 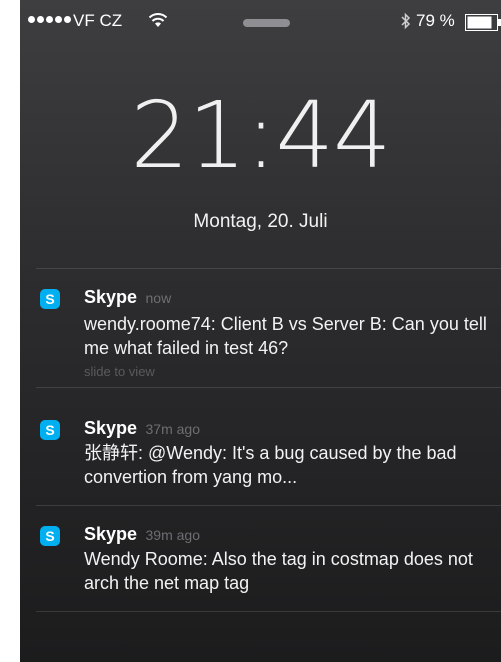 I want to click on status-bar: VF CZ 79 %, so click(x=260, y=23).